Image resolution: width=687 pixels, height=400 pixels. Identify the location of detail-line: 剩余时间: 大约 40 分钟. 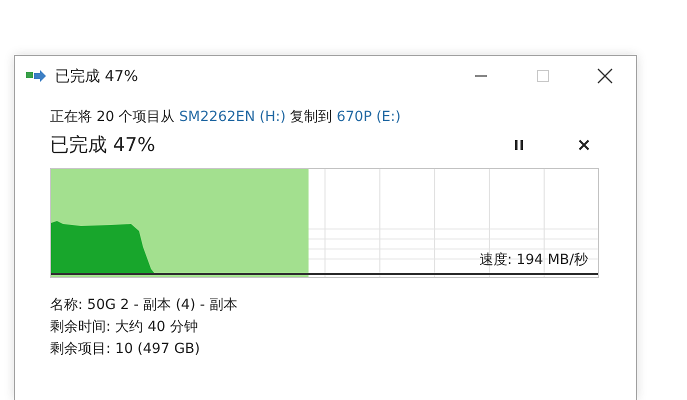
(124, 327).